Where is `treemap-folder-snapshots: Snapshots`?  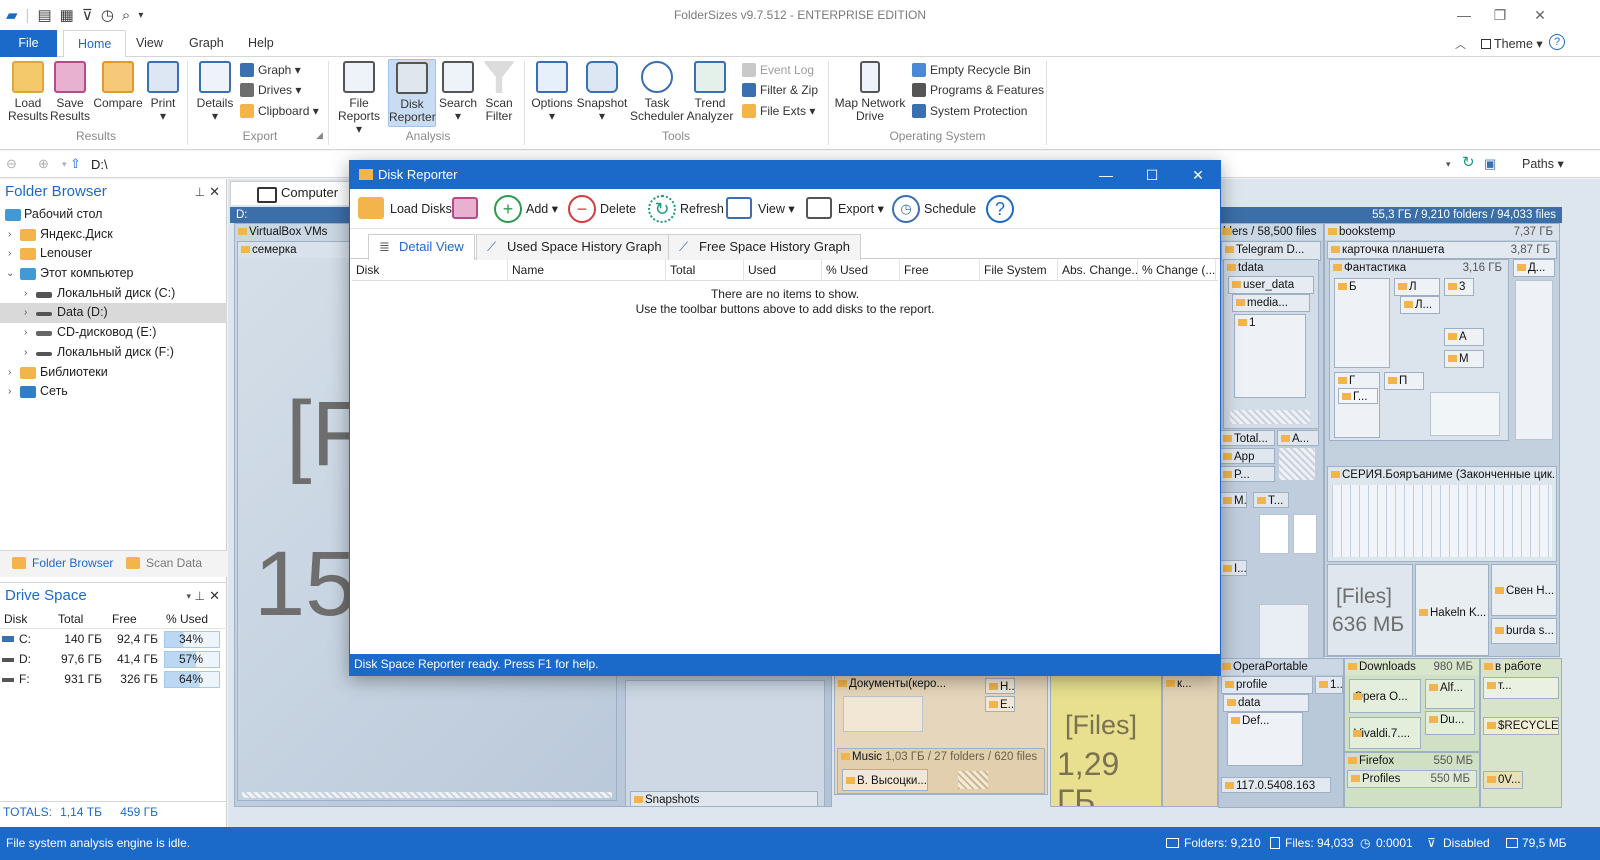 treemap-folder-snapshots: Snapshots is located at coordinates (724, 798).